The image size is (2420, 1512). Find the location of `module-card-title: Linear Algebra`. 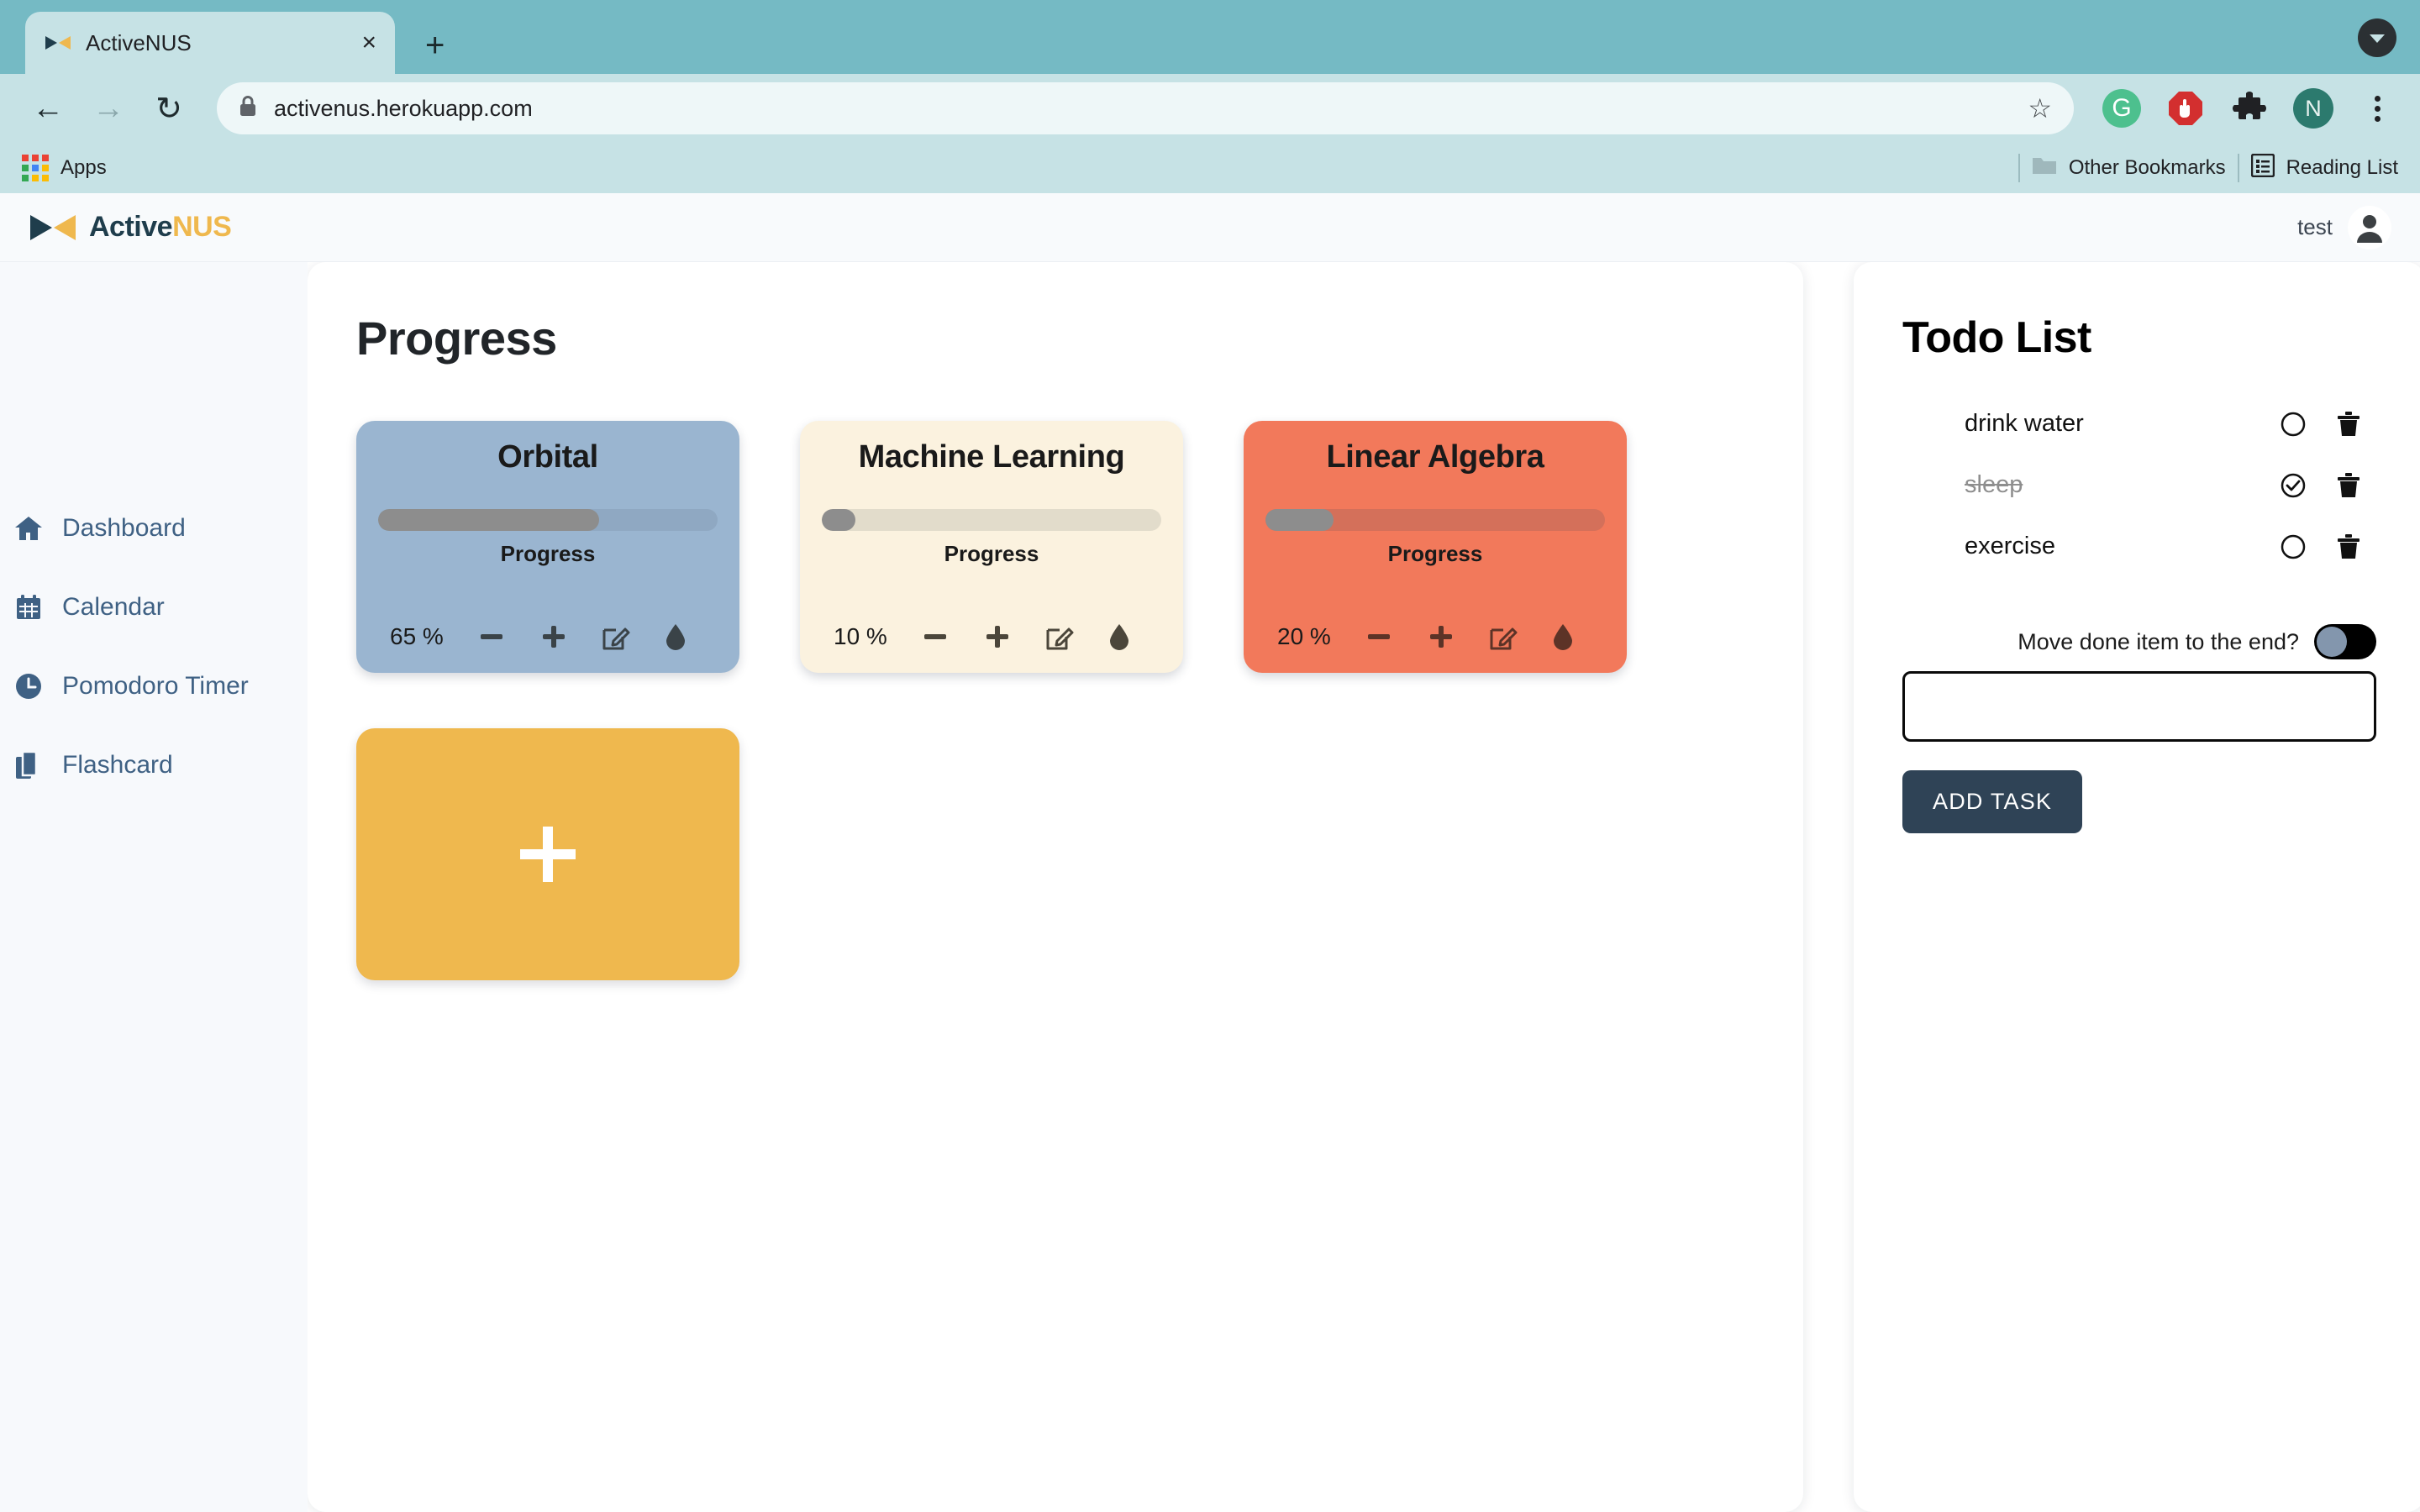

module-card-title: Linear Algebra is located at coordinates (1435, 457).